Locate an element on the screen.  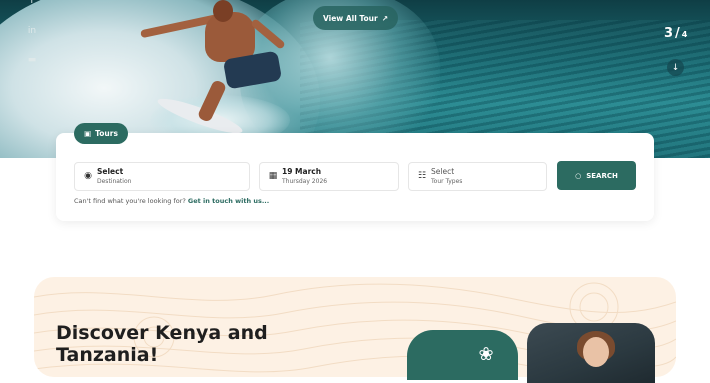
date-picker: ▦ 19 March Thursday 2026 is located at coordinates (329, 176).